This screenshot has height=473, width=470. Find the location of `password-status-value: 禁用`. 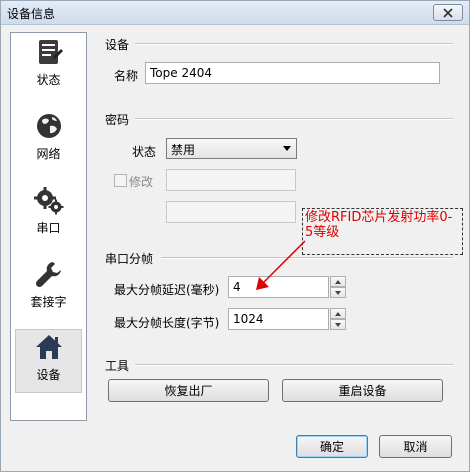

password-status-value: 禁用 is located at coordinates (183, 150).